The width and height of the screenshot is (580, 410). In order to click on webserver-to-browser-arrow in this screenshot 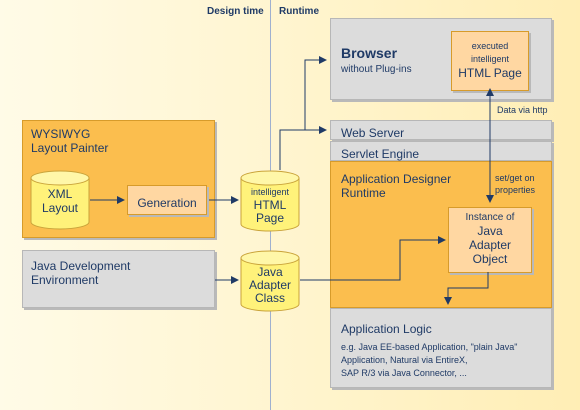, I will do `click(315, 93)`.